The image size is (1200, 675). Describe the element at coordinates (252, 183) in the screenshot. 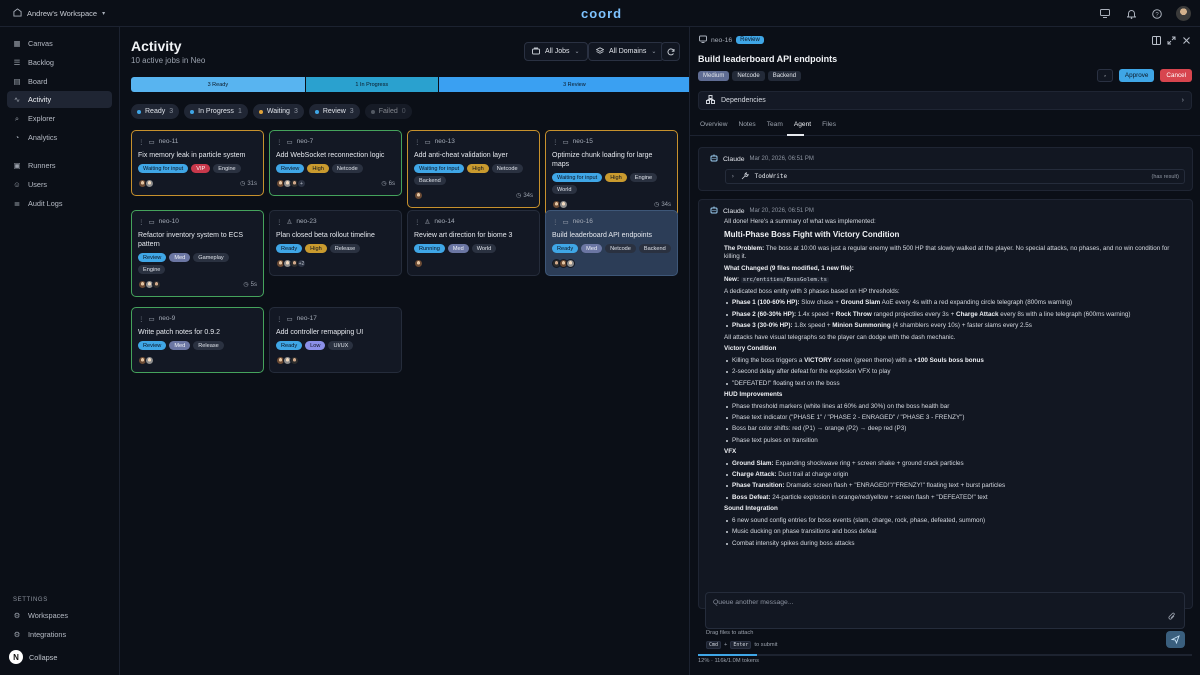

I see `elapsed-value: 31s` at that location.